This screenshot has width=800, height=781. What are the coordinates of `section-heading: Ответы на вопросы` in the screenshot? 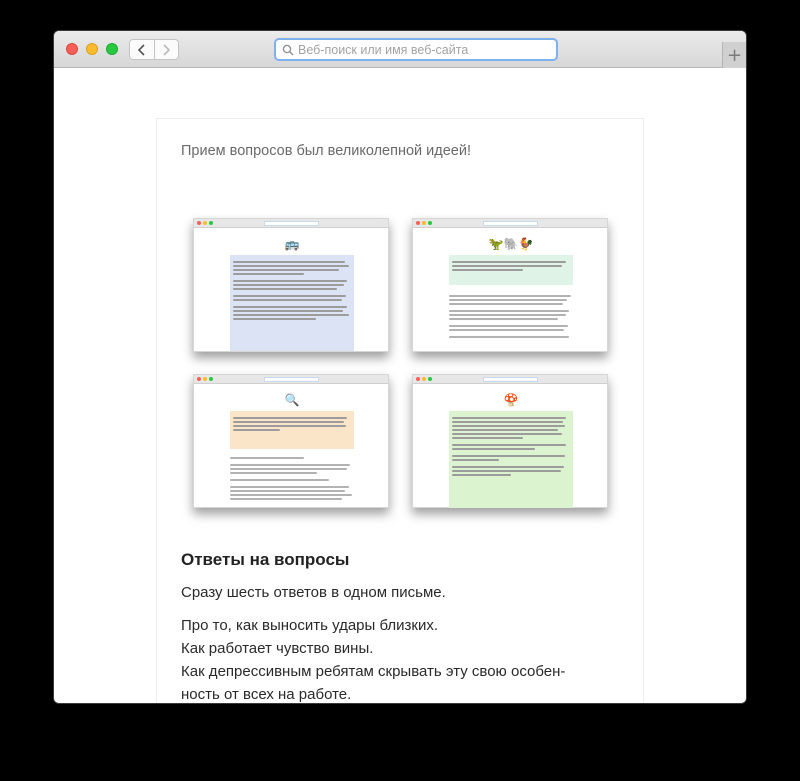 It's located at (265, 559).